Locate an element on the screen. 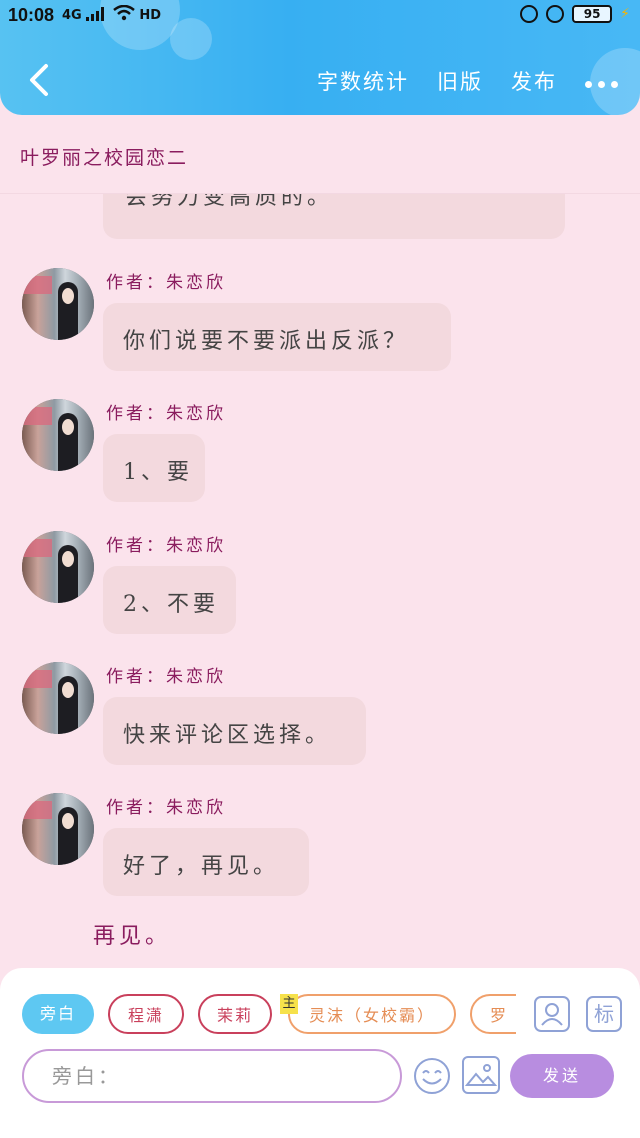  lock-rotation-icon is located at coordinates (529, 14).